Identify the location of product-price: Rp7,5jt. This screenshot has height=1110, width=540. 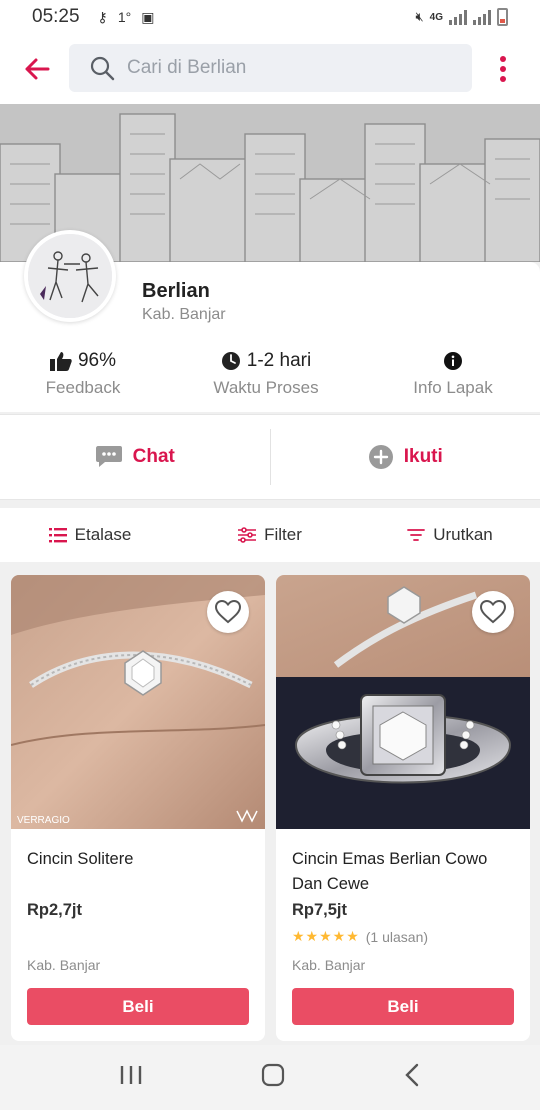
(320, 910).